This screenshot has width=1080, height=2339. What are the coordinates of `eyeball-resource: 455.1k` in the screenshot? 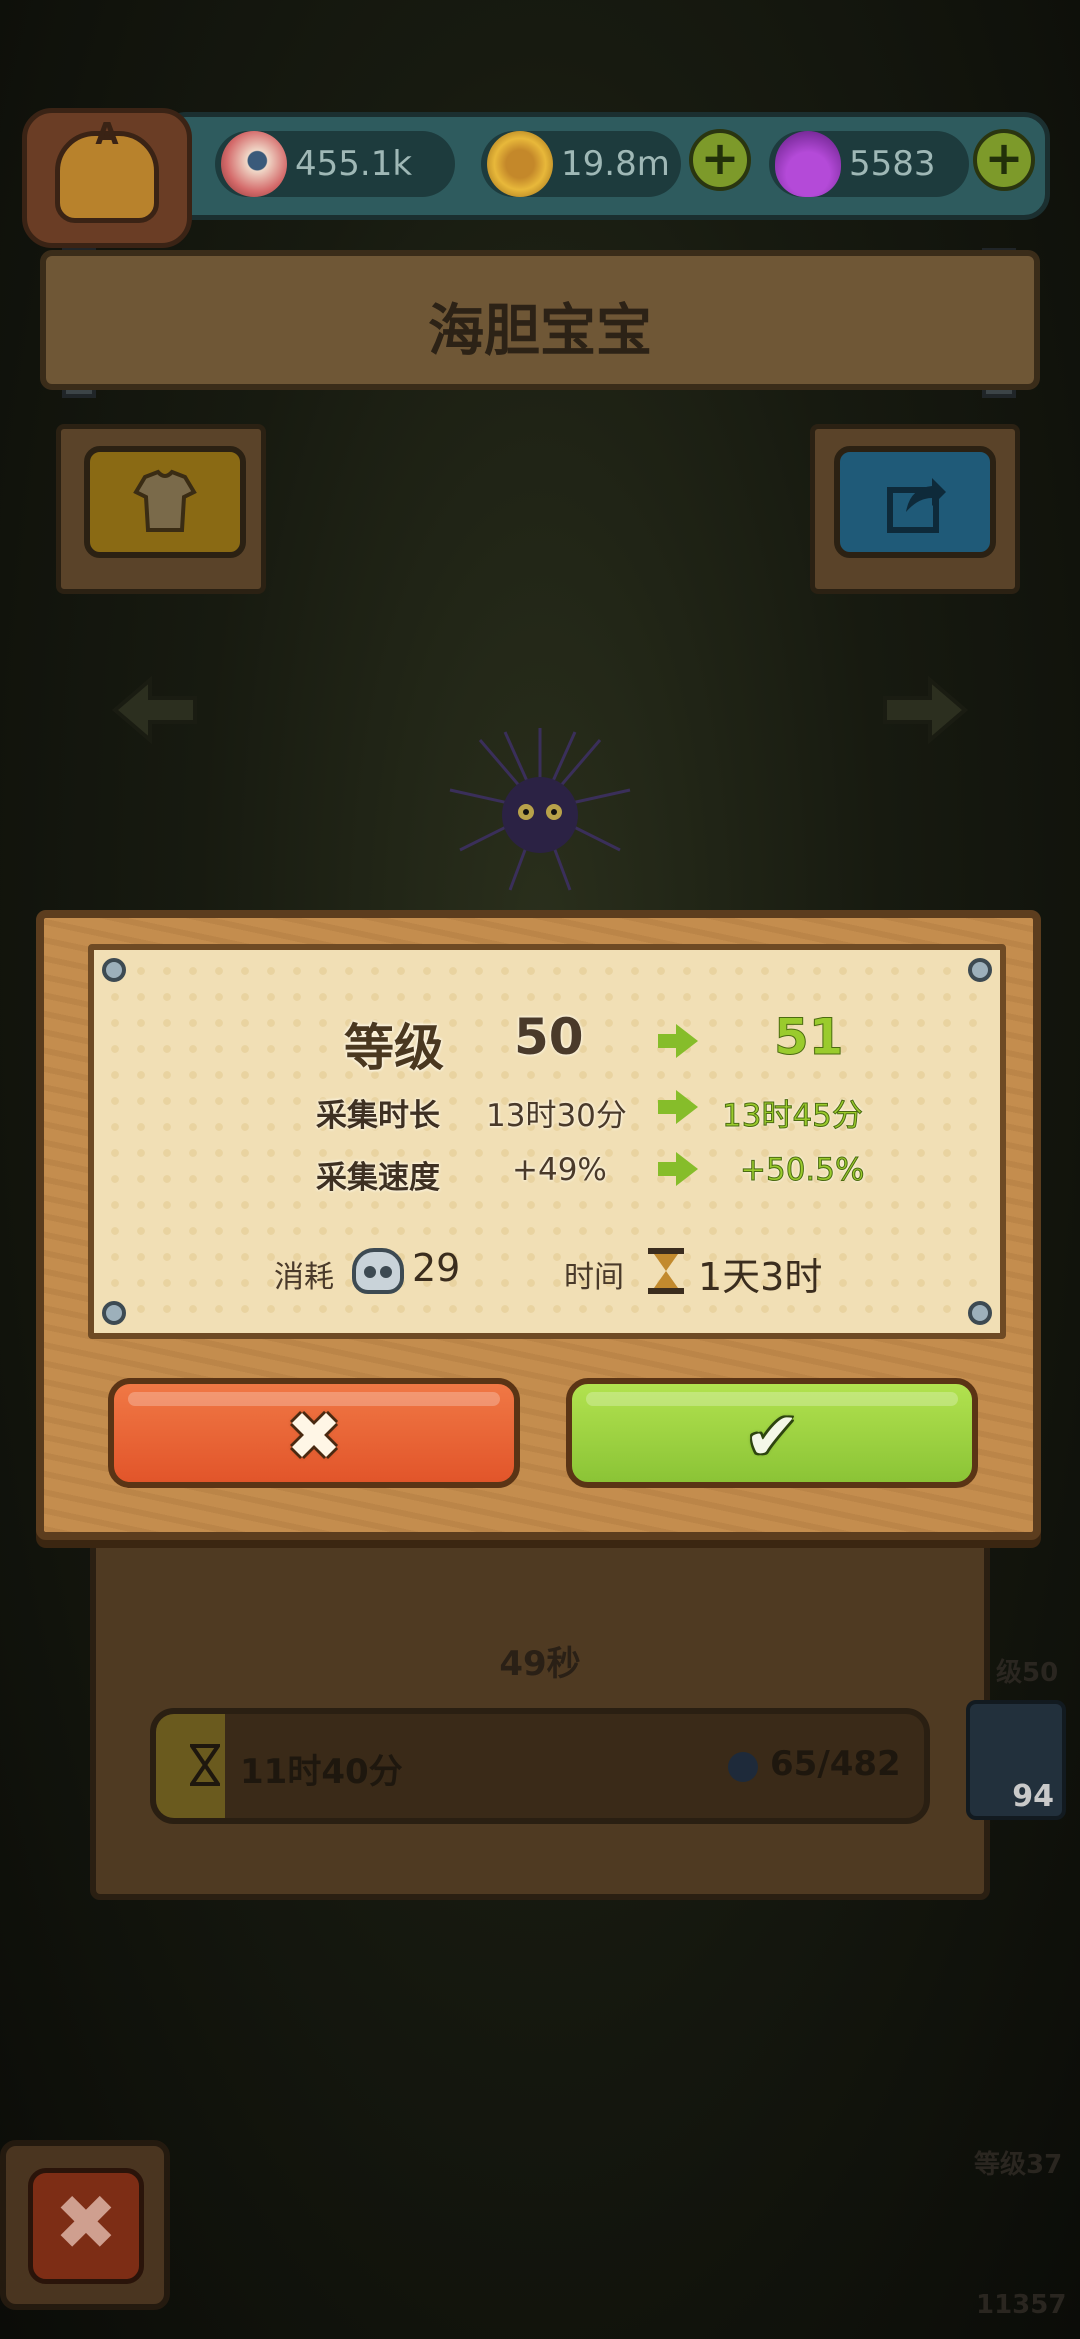 It's located at (335, 164).